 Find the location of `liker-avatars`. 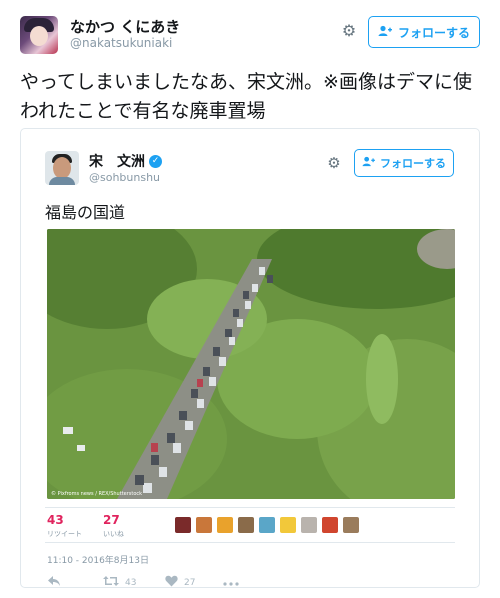

liker-avatars is located at coordinates (267, 525).